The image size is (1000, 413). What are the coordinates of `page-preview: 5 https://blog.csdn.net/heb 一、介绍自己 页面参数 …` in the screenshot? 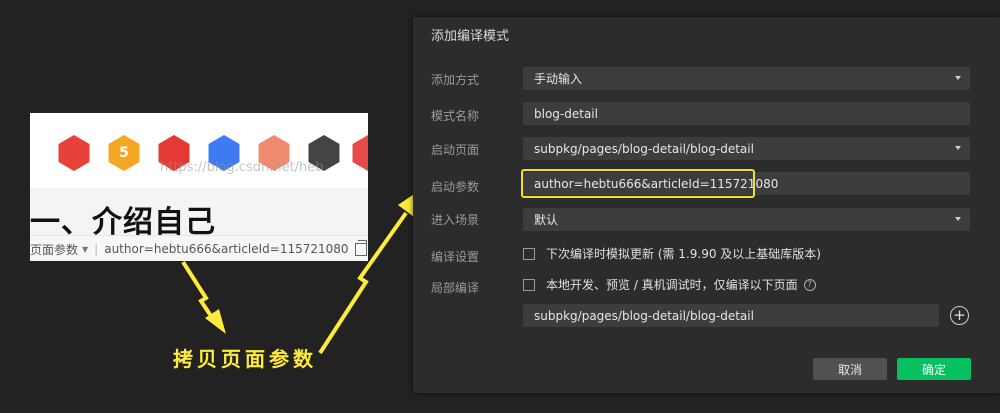 It's located at (199, 187).